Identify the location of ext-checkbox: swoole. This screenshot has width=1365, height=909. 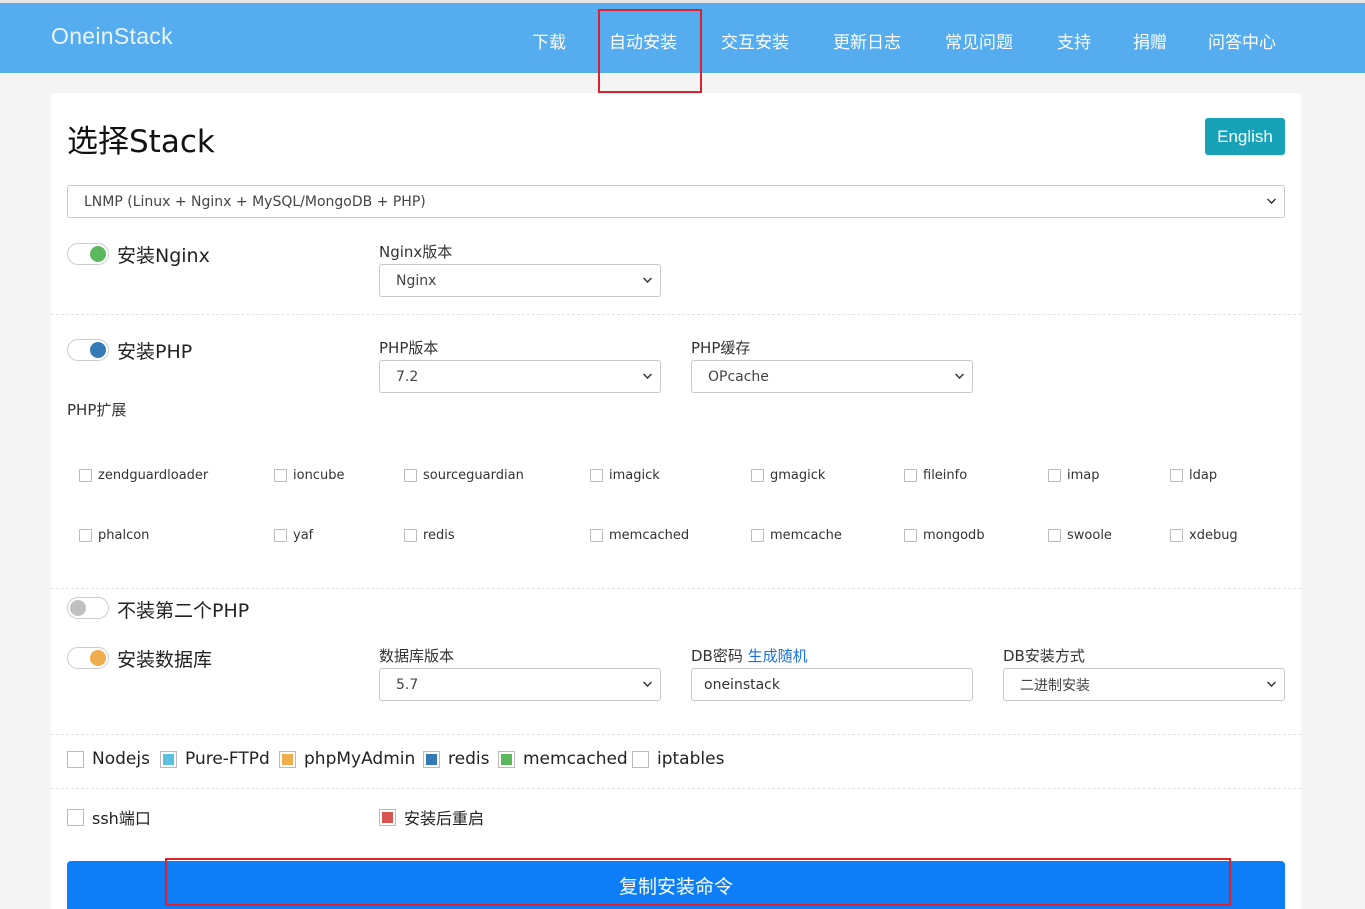
(1080, 535).